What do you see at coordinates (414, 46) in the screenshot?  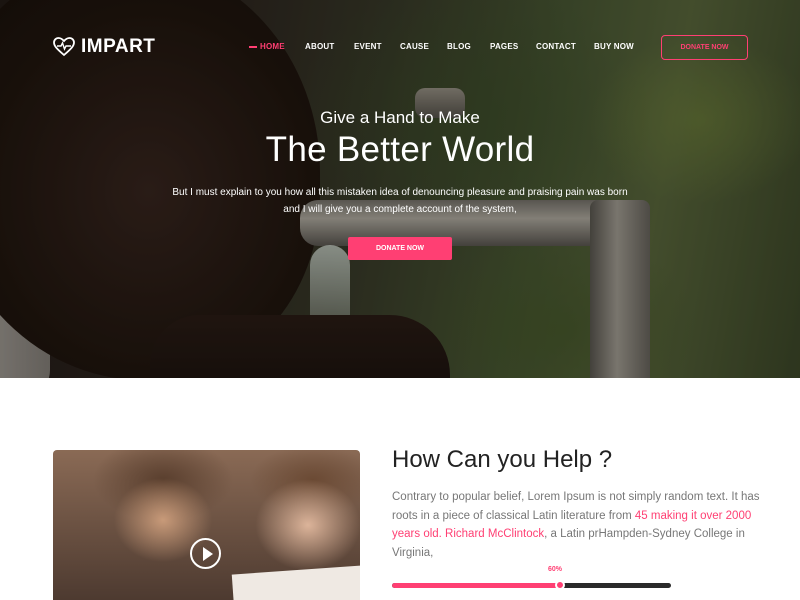 I see `nav-item-cause: CAUSE` at bounding box center [414, 46].